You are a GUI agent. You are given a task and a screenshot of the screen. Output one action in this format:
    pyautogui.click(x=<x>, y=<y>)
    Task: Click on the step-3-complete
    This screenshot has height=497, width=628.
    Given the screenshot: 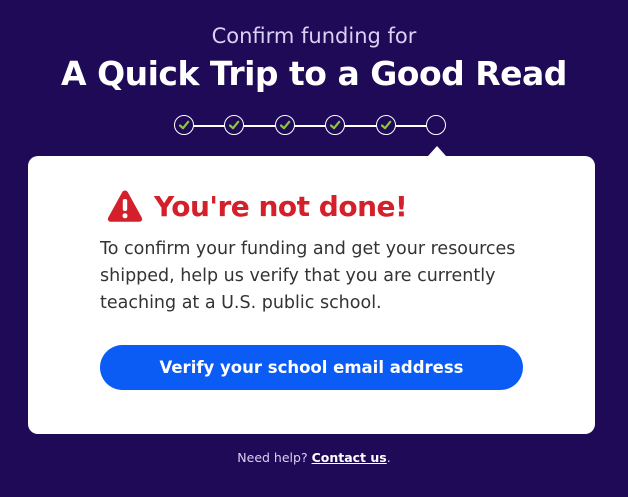 What is the action you would take?
    pyautogui.click(x=284, y=125)
    